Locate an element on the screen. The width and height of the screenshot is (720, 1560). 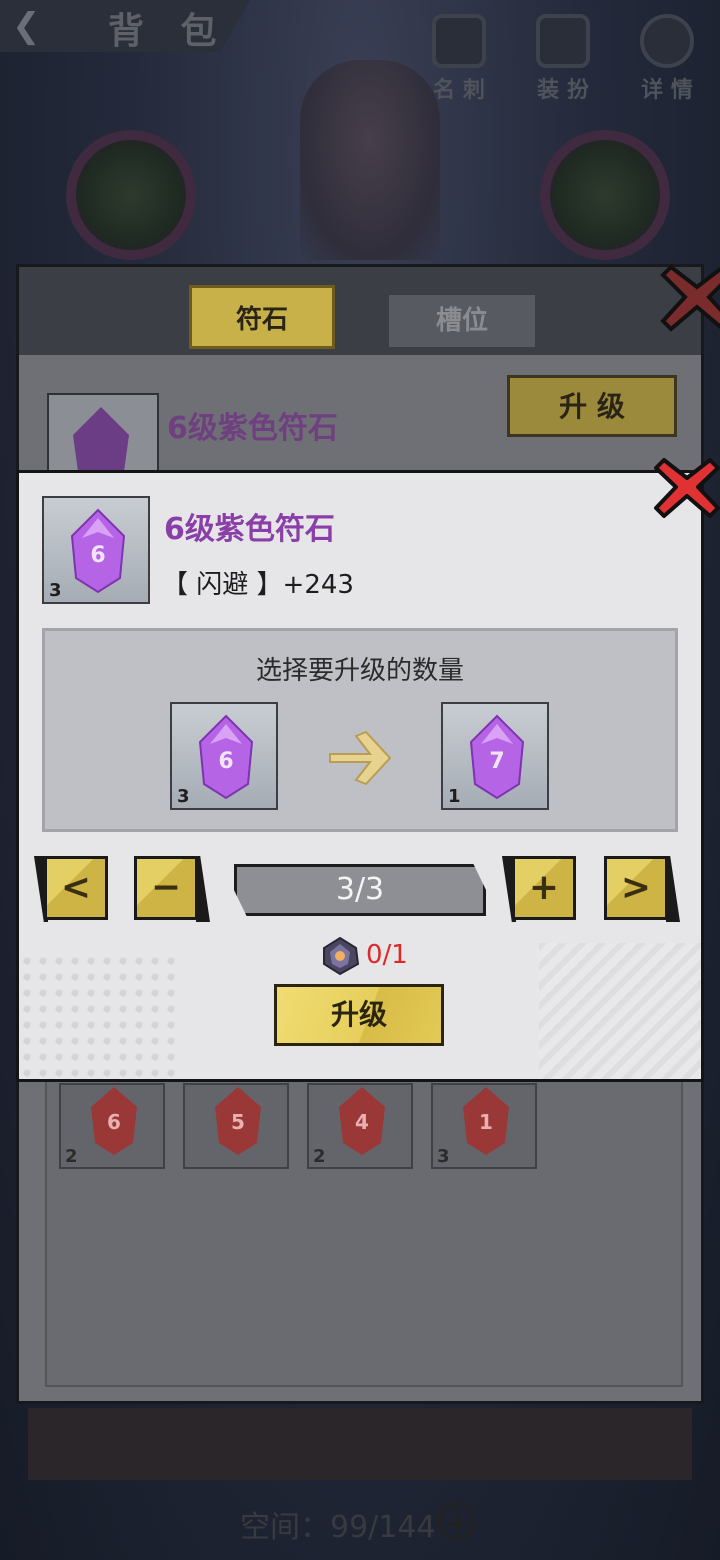
costume-label: 装 扮 is located at coordinates (563, 90).